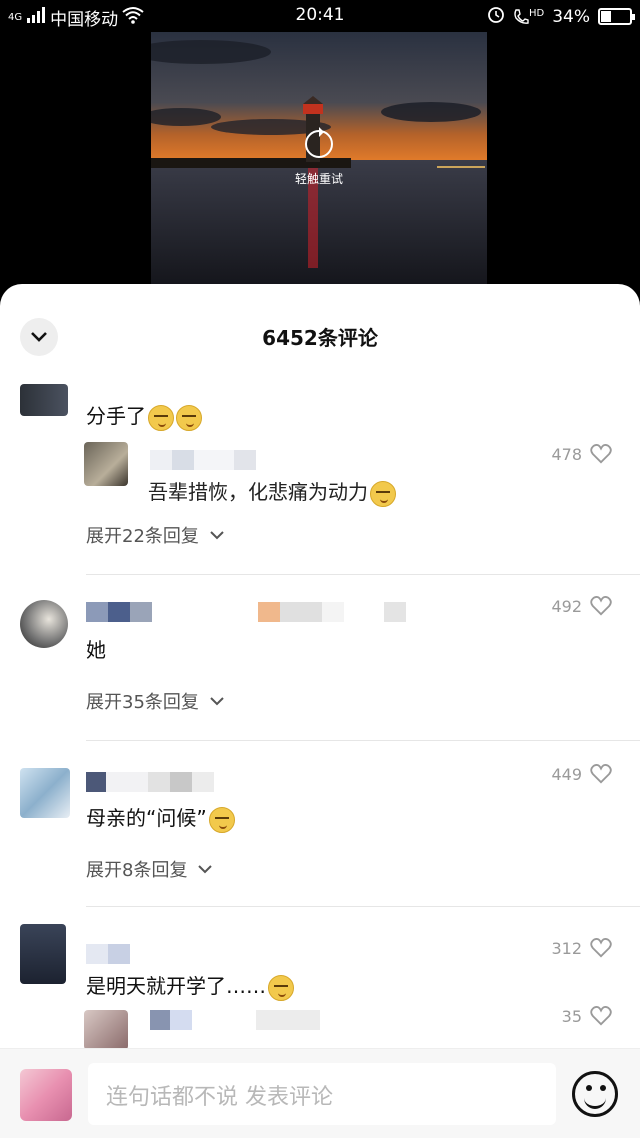 This screenshot has height=1138, width=640. I want to click on battery-level, so click(606, 16).